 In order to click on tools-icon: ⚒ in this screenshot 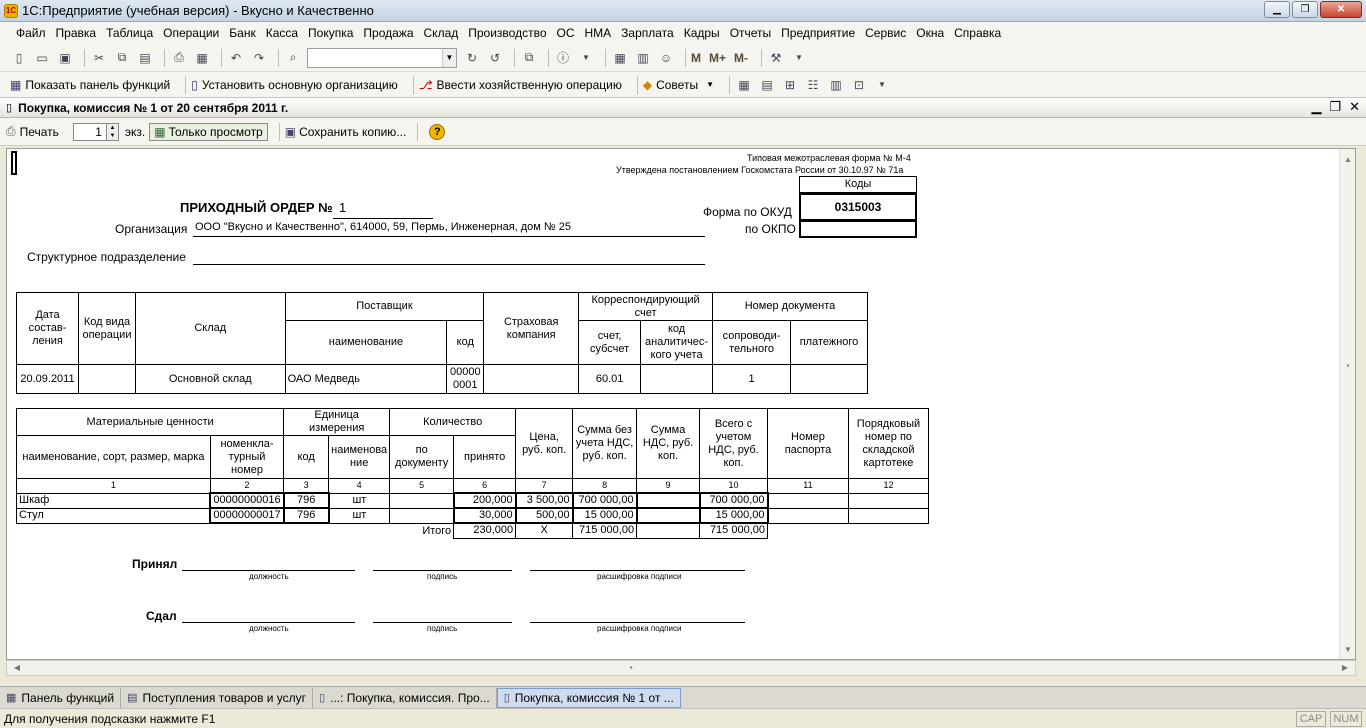, I will do `click(776, 58)`.